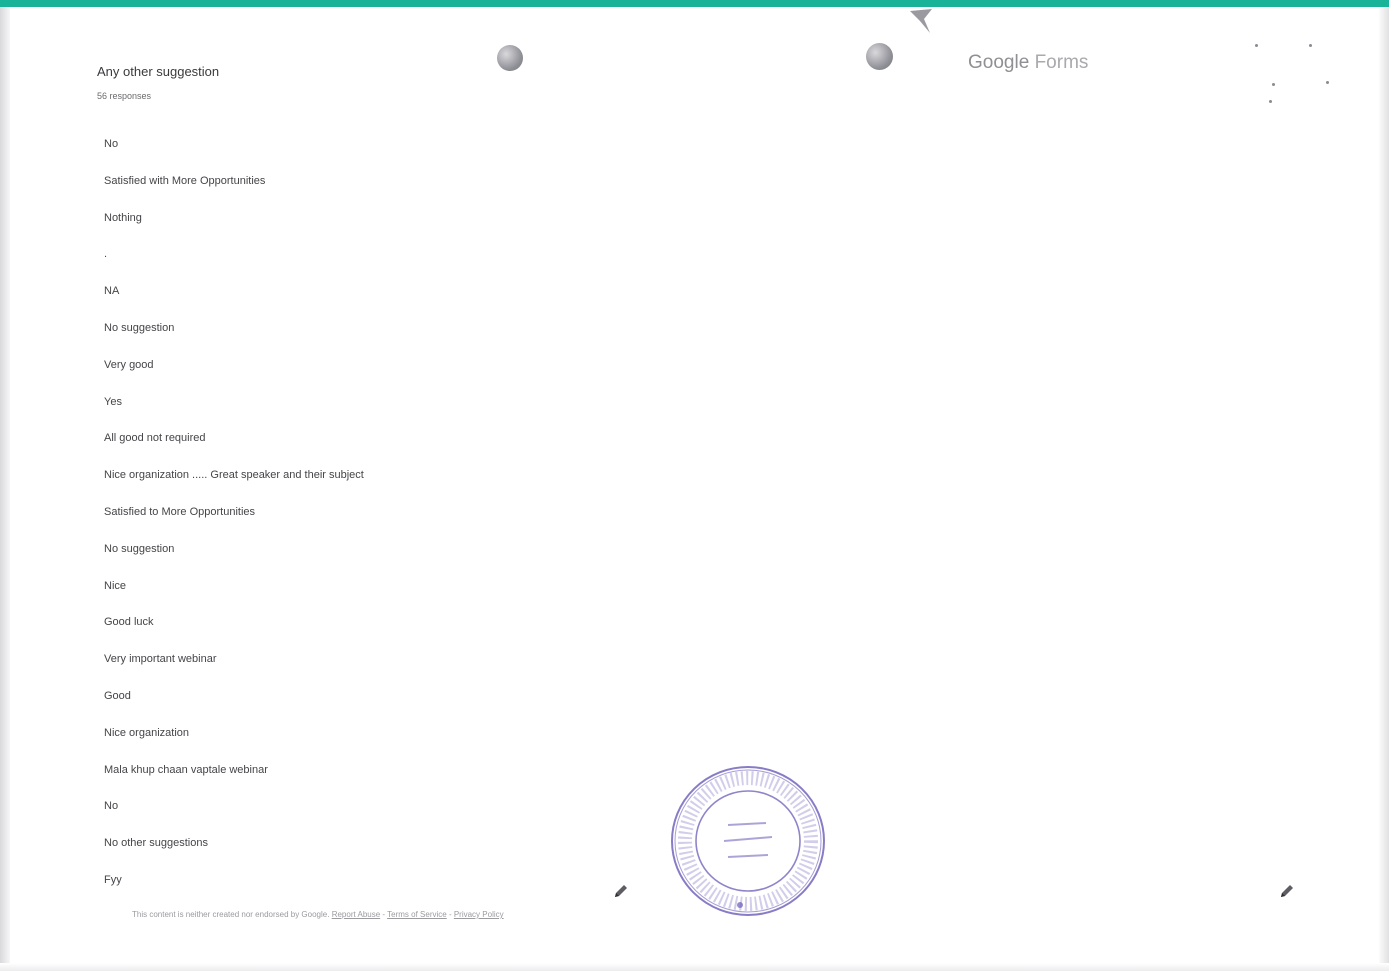 Image resolution: width=1389 pixels, height=971 pixels. Describe the element at coordinates (160, 659) in the screenshot. I see `response-item: Very important webinar` at that location.